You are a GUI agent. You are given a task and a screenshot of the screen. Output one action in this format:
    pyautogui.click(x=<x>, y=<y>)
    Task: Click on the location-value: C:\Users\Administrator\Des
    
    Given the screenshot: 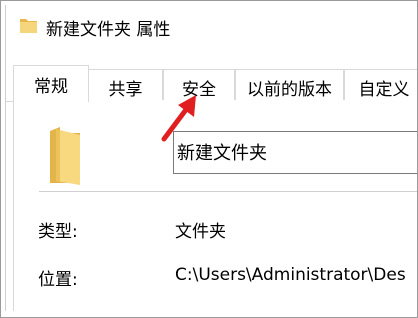 What is the action you would take?
    pyautogui.click(x=290, y=275)
    